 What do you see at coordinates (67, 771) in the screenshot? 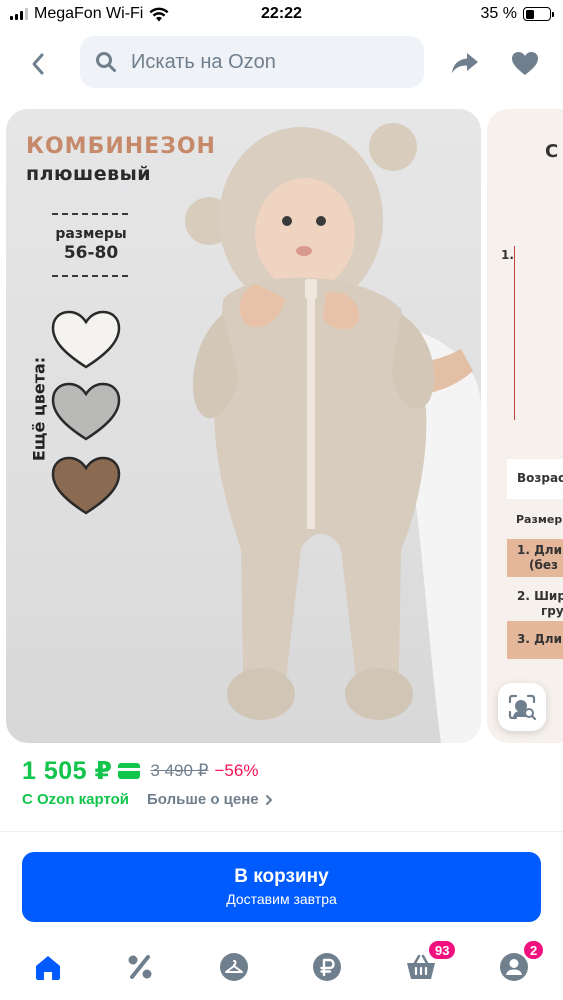
I see `price-current: 1 505 ₽` at bounding box center [67, 771].